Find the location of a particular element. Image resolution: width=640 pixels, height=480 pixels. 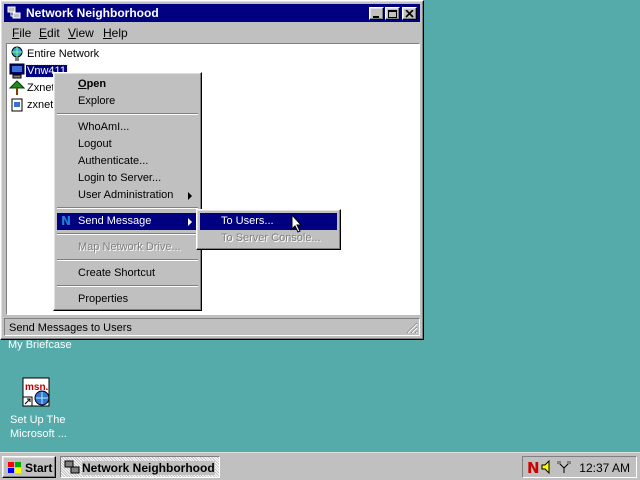

menu-edit: Edit is located at coordinates (49, 33).